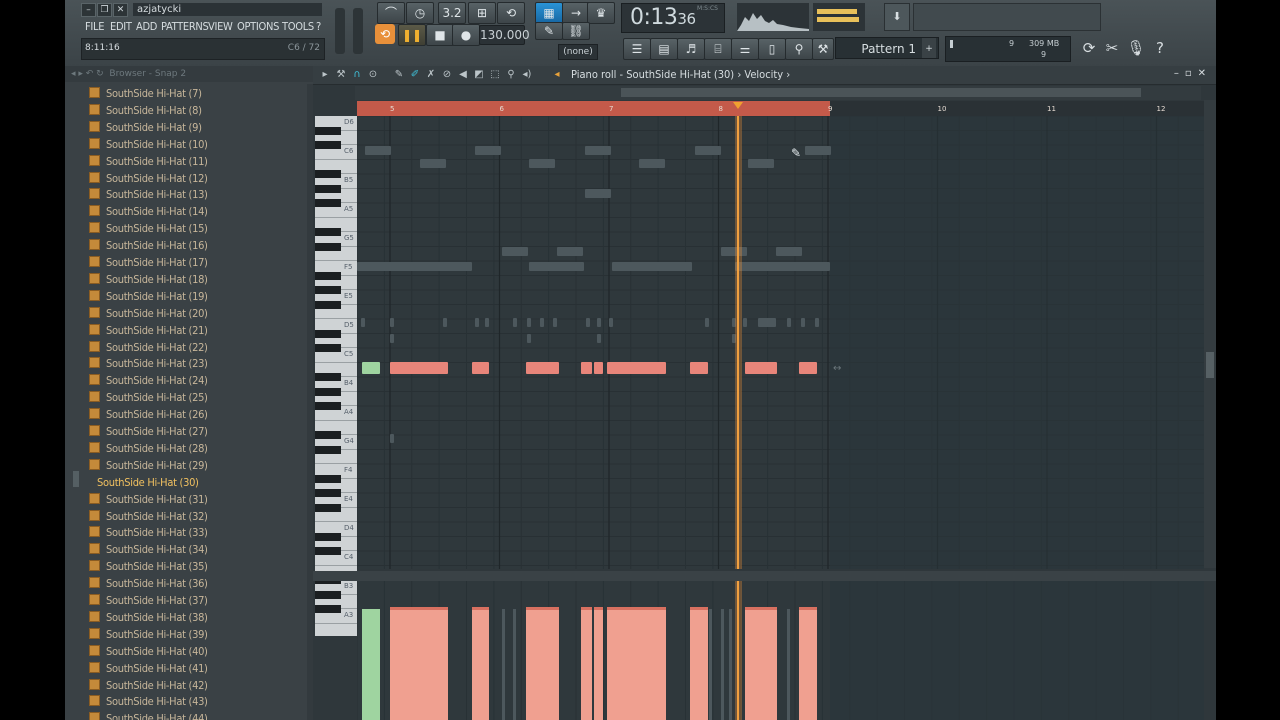 This screenshot has width=1280, height=720. Describe the element at coordinates (148, 465) in the screenshot. I see `browser-item: SouthSide Hi-Hat (29)` at that location.